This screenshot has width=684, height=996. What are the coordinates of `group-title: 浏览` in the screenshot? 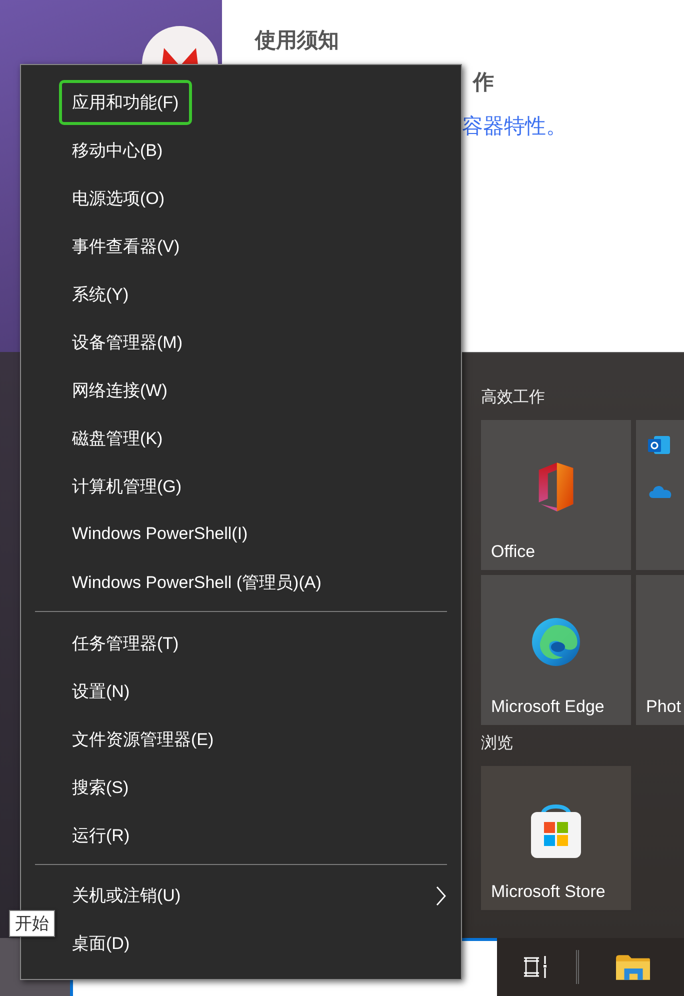 It's located at (497, 744).